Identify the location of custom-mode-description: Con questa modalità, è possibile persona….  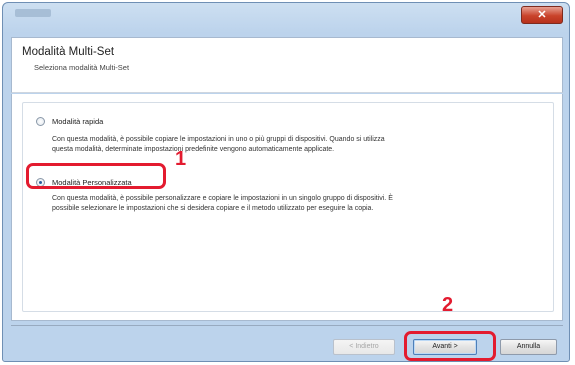
(302, 204).